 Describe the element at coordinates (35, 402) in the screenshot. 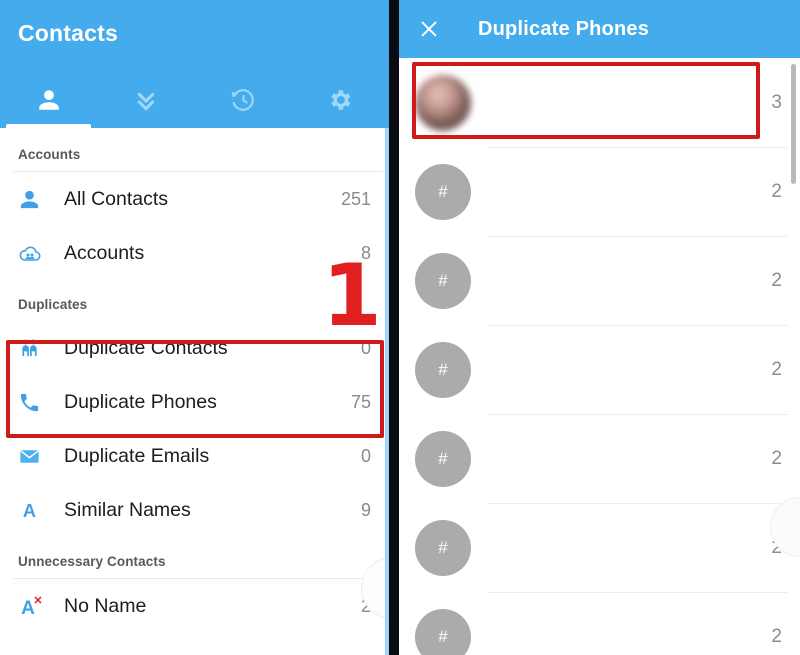

I see `phone-icon` at that location.